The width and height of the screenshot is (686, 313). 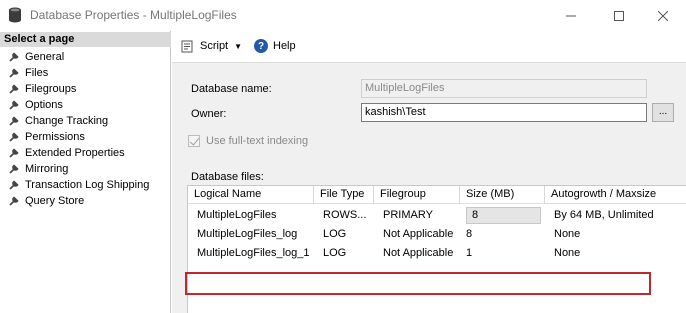 What do you see at coordinates (429, 47) in the screenshot?
I see `toolbar: Script ▼ ? Help` at bounding box center [429, 47].